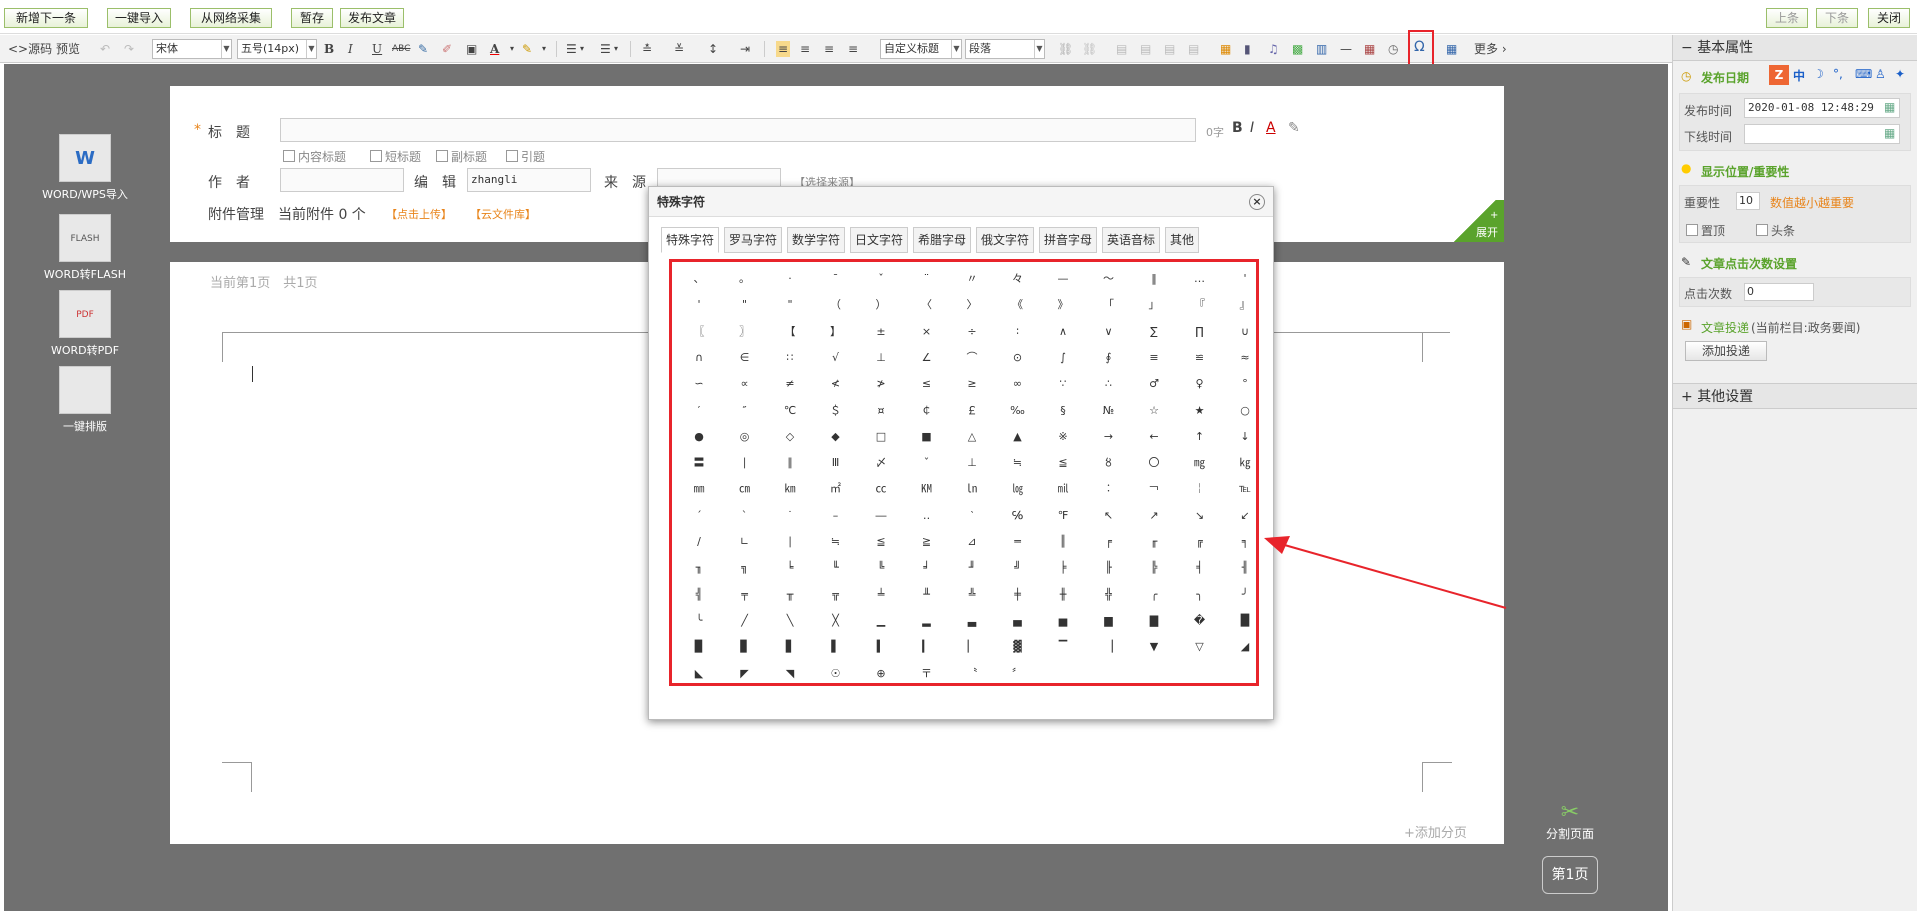  What do you see at coordinates (836, 595) in the screenshot?
I see `char-cell: ╦` at bounding box center [836, 595].